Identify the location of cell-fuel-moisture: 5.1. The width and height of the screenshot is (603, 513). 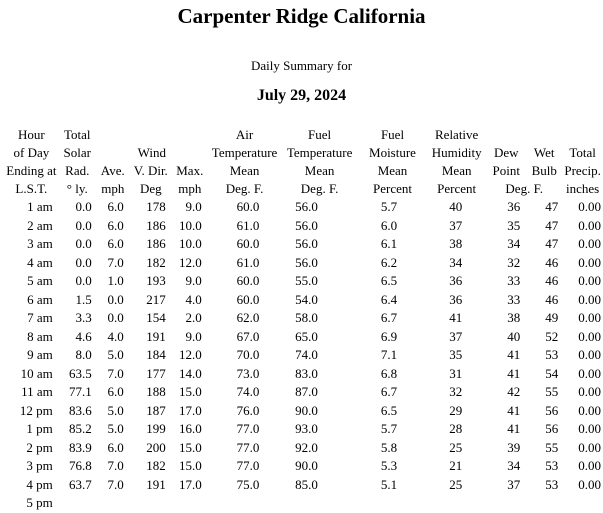
(389, 484).